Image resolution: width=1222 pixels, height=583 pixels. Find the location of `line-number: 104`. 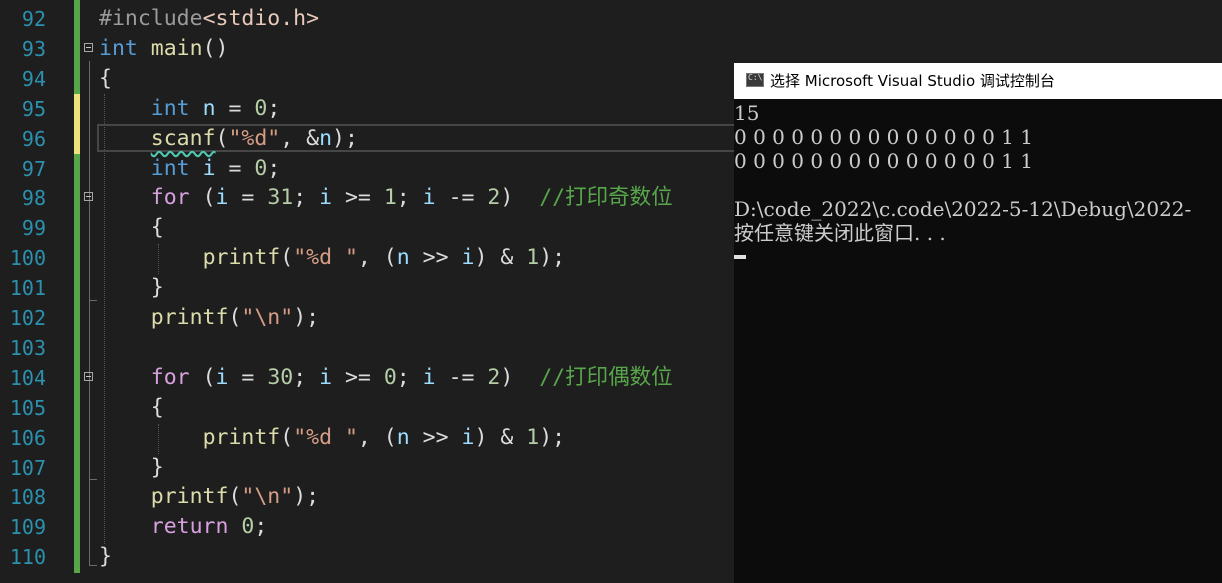

line-number: 104 is located at coordinates (27, 377).